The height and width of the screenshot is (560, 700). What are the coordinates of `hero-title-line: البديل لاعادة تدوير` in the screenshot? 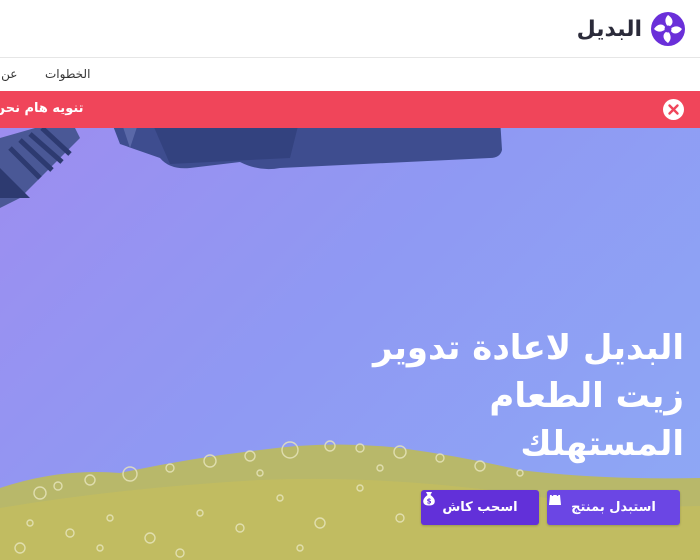 It's located at (528, 348).